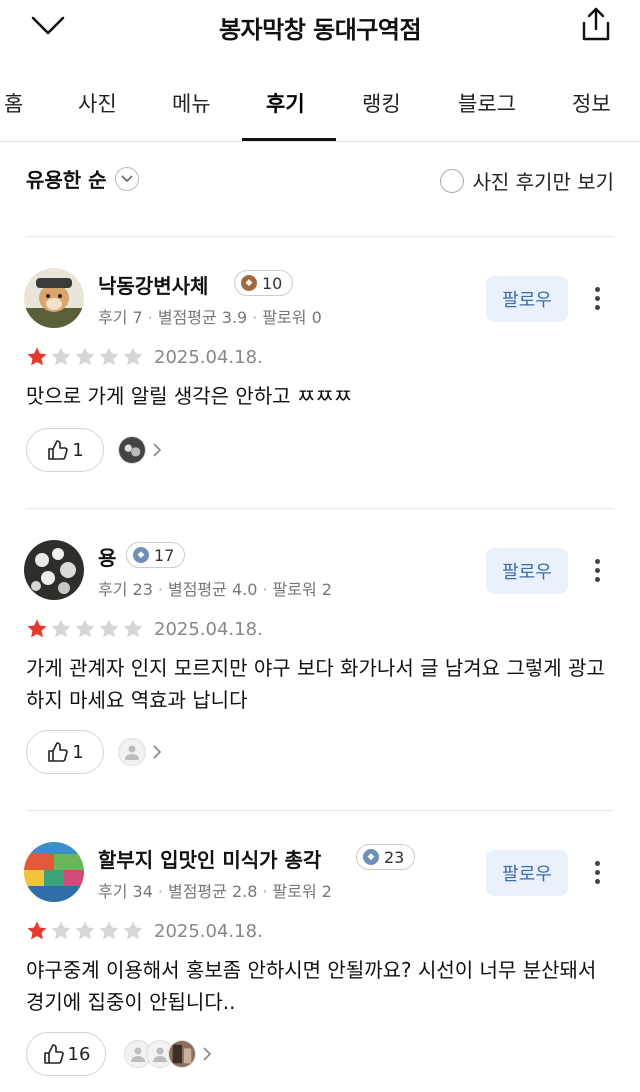  I want to click on tab-bar: 홈 사진 메뉴 후기 랭킹 블로그 정보, so click(320, 107).